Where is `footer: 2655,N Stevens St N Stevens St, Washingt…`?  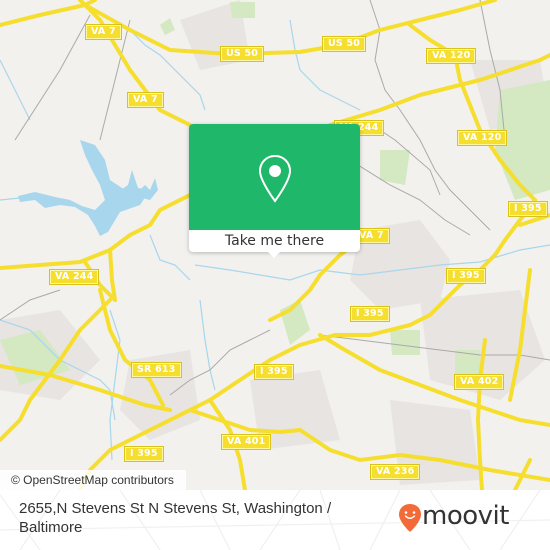
footer: 2655,N Stevens St N Stevens St, Washingt… is located at coordinates (275, 520).